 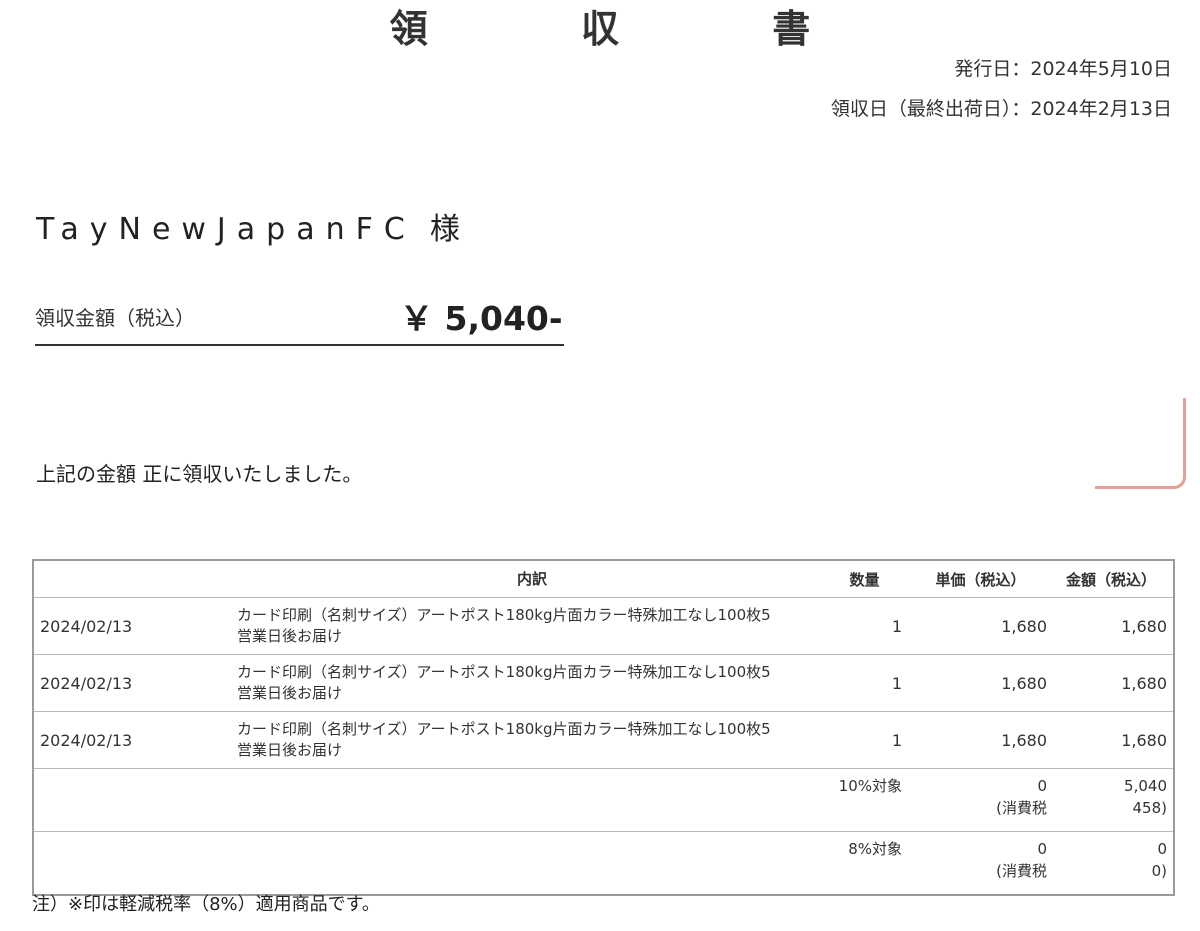 I want to click on recipient: TayNewJapanFC 様, so click(x=248, y=226).